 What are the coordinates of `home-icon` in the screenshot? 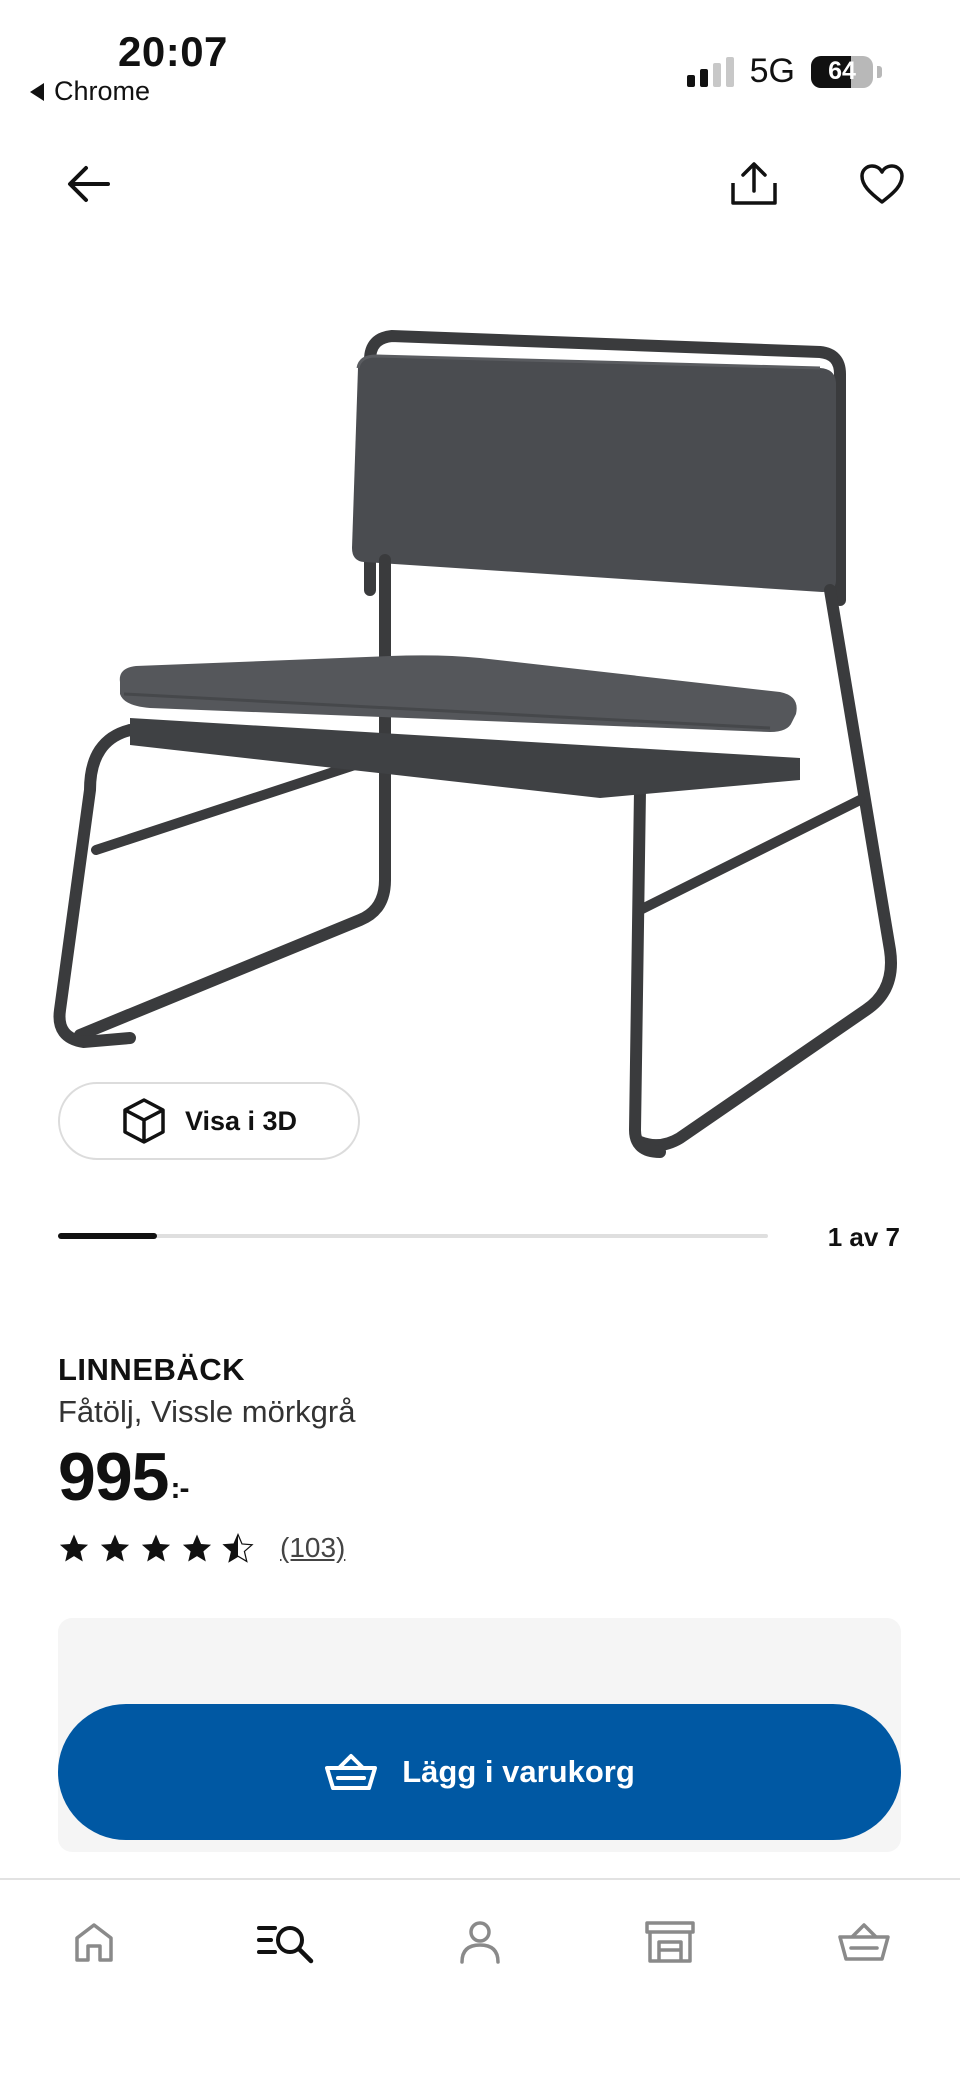 It's located at (94, 1942).